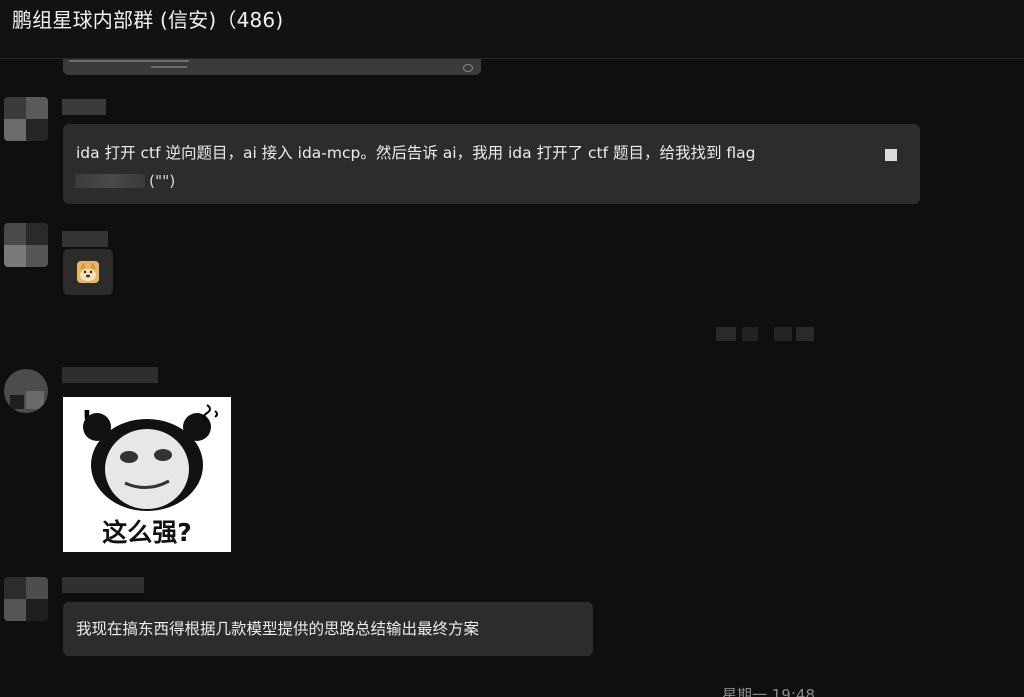 The width and height of the screenshot is (1024, 697). Describe the element at coordinates (110, 181) in the screenshot. I see `masked-text` at that location.